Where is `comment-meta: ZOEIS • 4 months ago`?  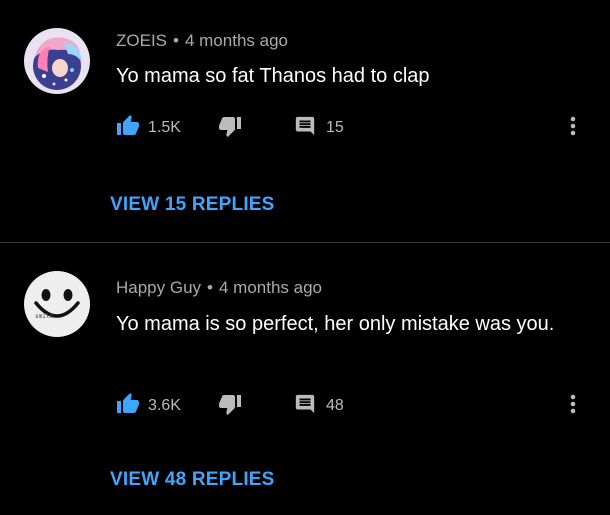
comment-meta: ZOEIS • 4 months ago is located at coordinates (202, 41).